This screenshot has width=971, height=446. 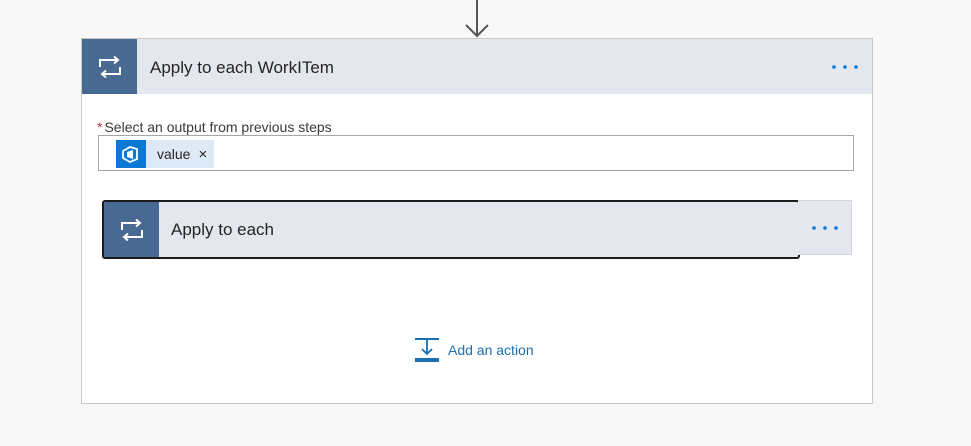 I want to click on select-output-label-text: Select an output from previous steps, so click(x=218, y=127).